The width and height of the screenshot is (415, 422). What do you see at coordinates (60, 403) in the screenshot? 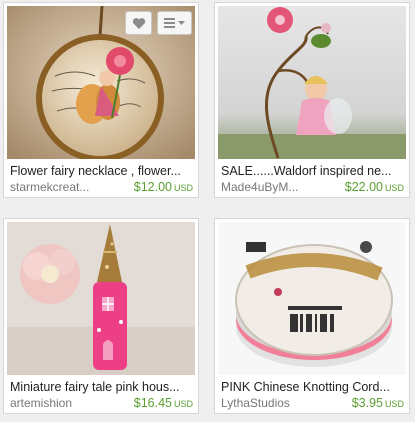
I see `shop-name: artemishion` at bounding box center [60, 403].